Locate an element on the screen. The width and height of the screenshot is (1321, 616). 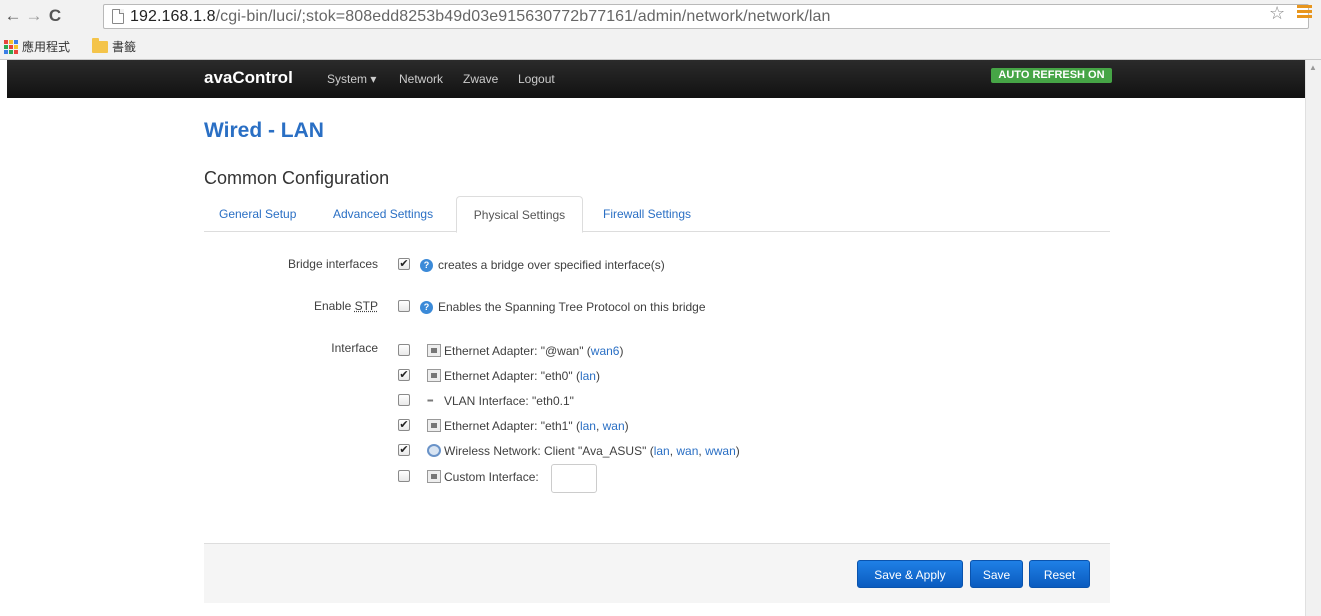
bookmark-folder-label: 書籤 is located at coordinates (124, 47).